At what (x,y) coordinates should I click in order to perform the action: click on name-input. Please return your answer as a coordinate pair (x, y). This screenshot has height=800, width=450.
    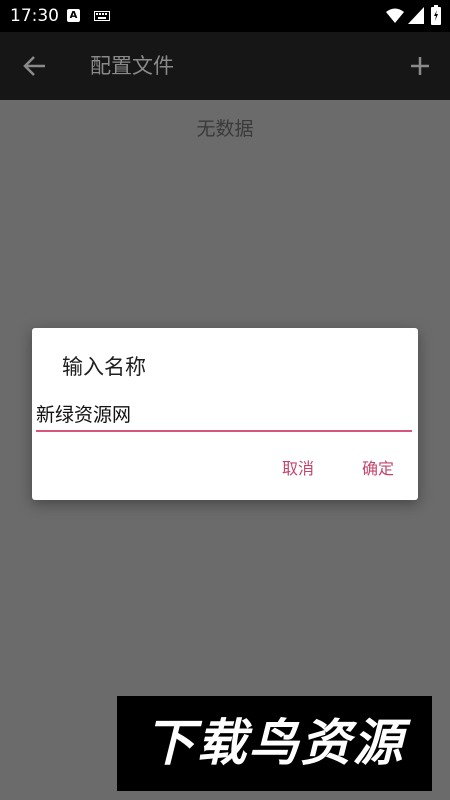
    Looking at the image, I should click on (224, 414).